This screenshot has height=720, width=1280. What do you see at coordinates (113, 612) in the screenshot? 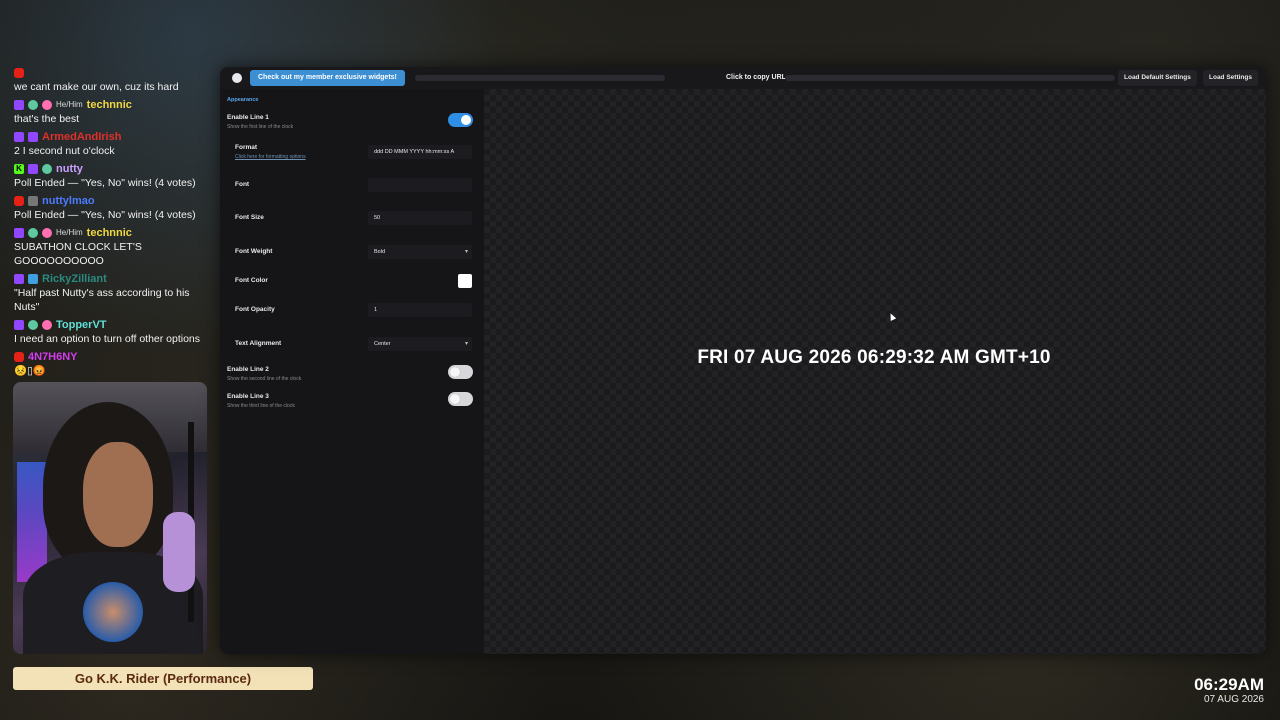
I see `webcam-shirt-print` at bounding box center [113, 612].